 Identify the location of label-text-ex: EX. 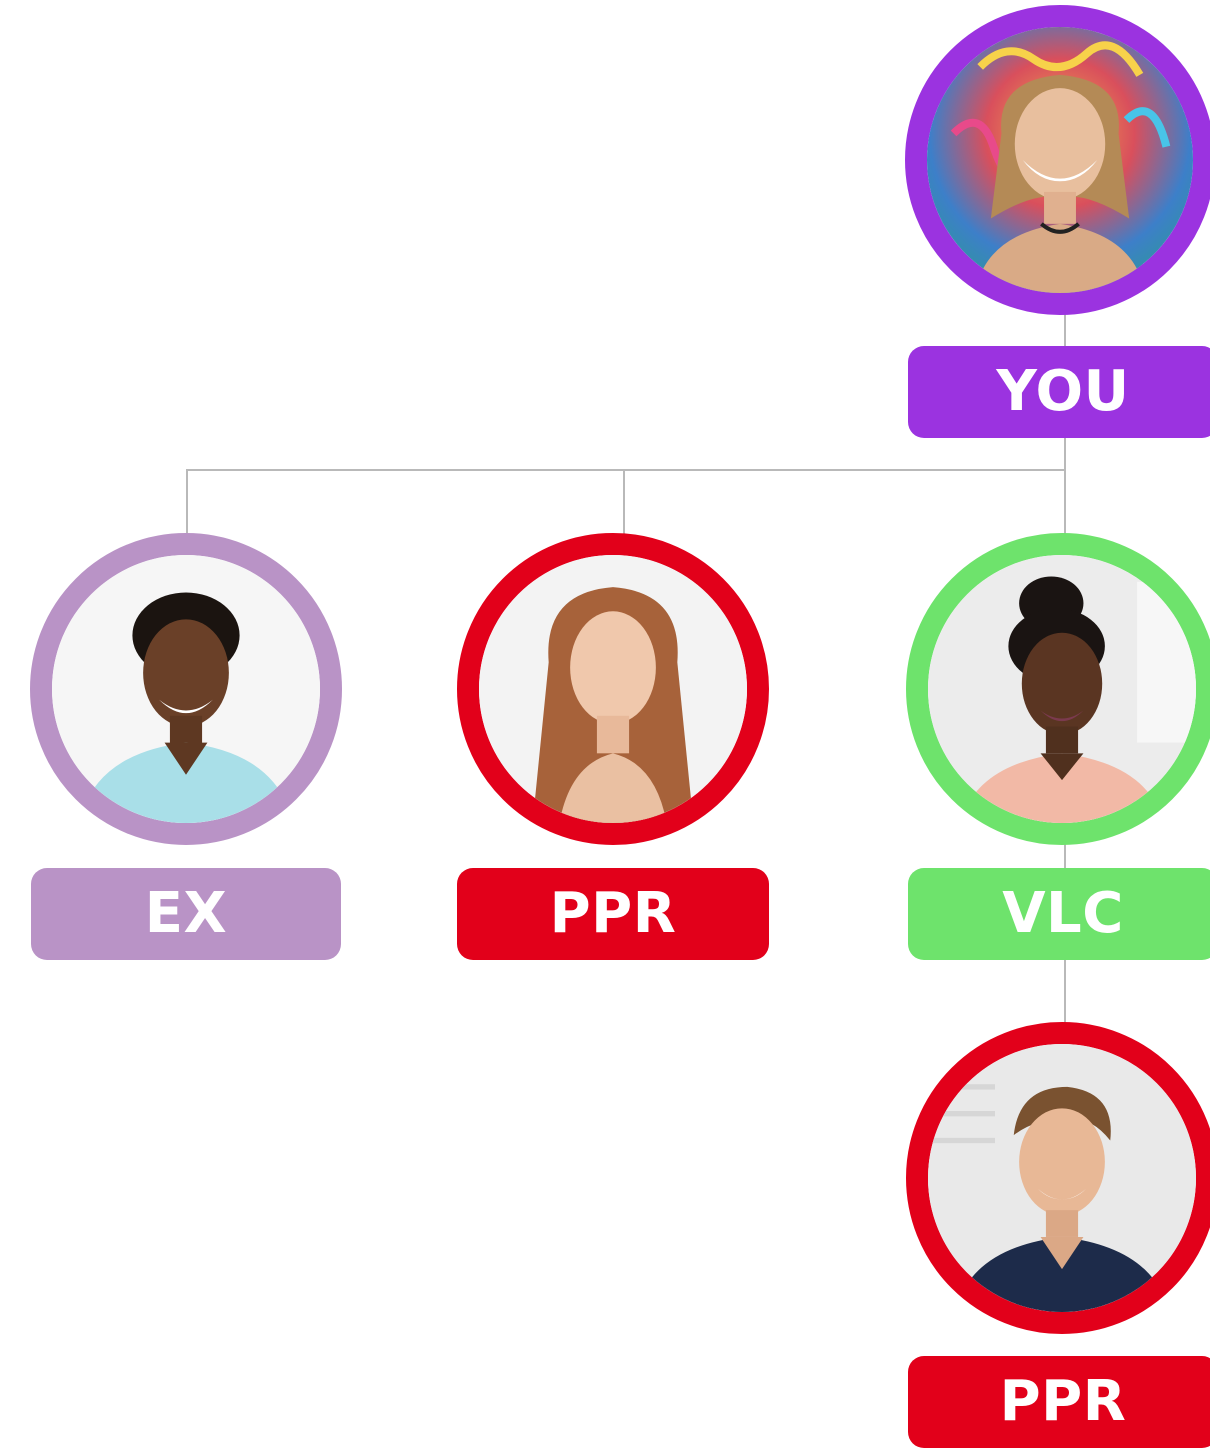
(186, 913).